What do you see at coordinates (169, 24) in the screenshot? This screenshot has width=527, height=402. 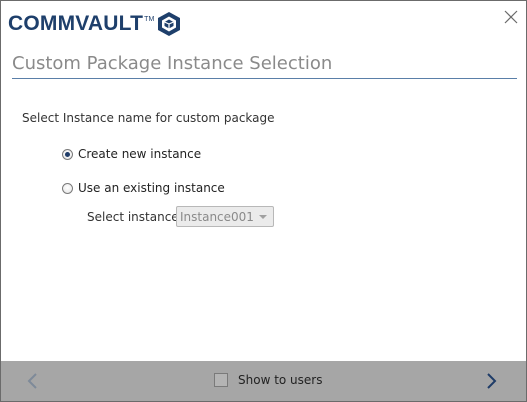 I see `commvault-cube-icon` at bounding box center [169, 24].